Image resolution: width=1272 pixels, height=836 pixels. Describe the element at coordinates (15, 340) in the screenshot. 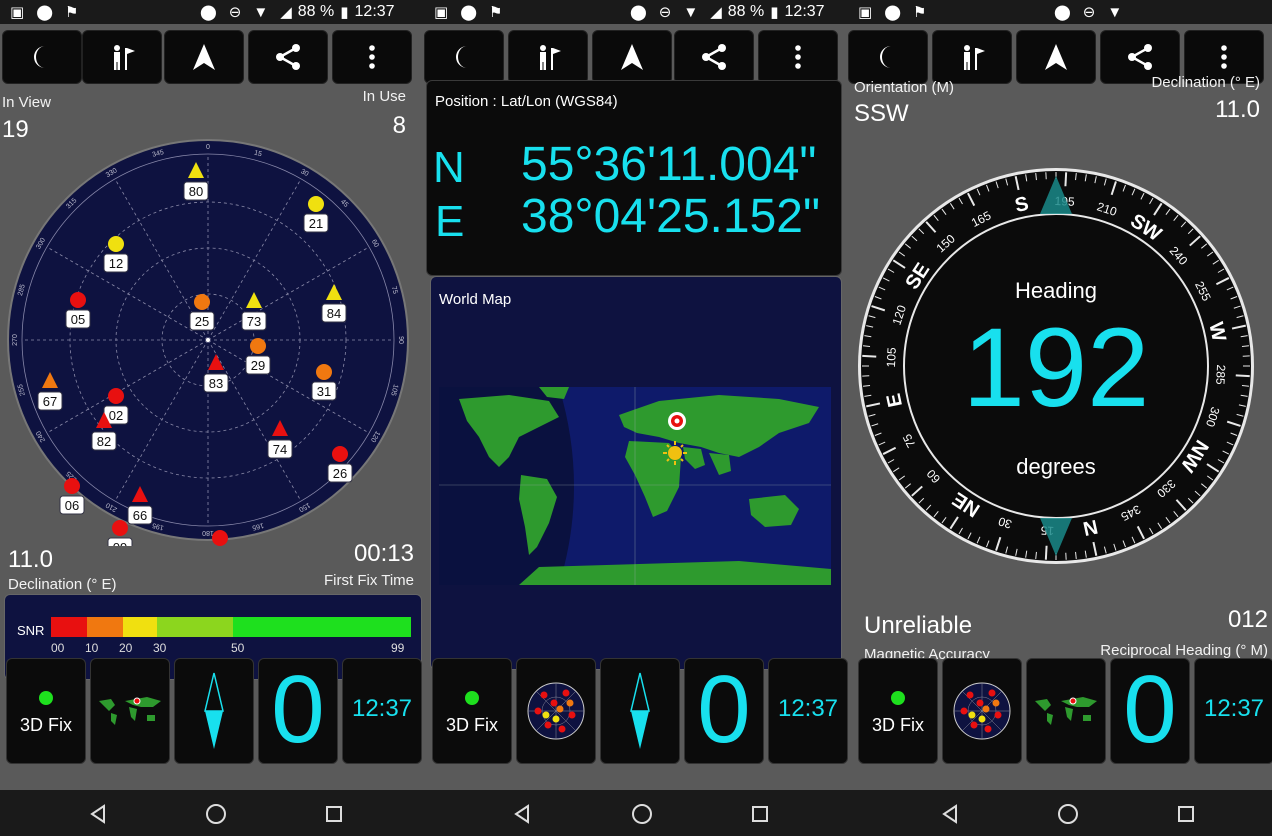

I see `sky-degree-label: 270` at that location.